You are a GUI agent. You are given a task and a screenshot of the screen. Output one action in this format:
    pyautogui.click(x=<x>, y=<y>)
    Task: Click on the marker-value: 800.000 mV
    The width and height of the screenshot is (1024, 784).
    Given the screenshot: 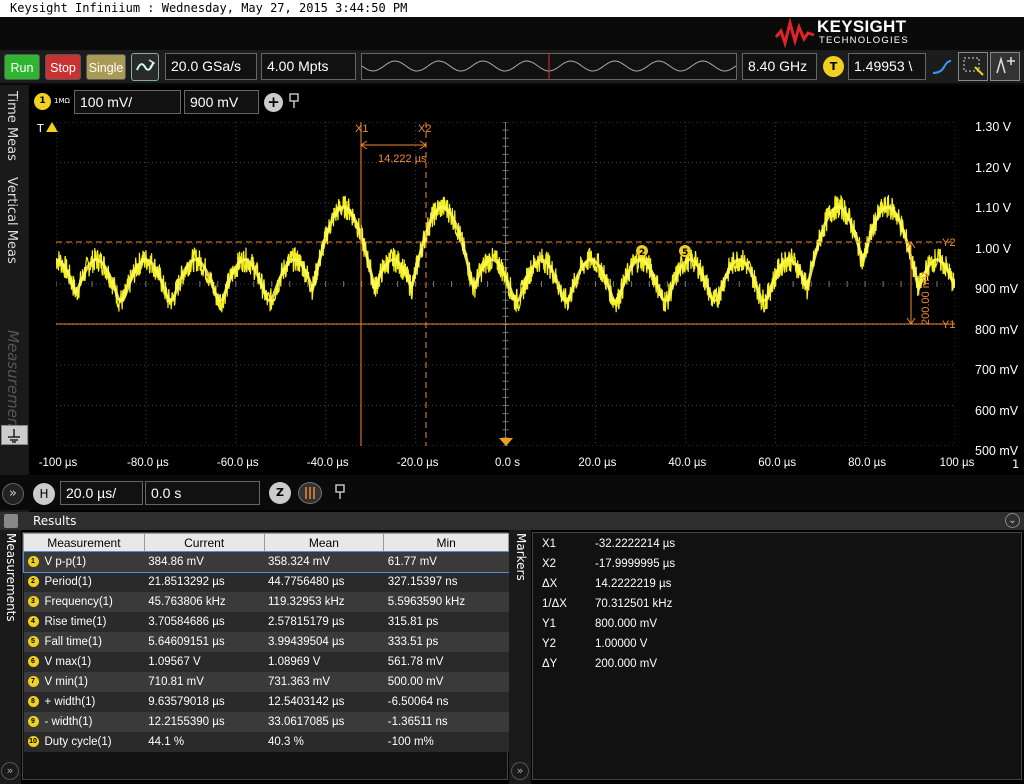 What is the action you would take?
    pyautogui.click(x=626, y=624)
    